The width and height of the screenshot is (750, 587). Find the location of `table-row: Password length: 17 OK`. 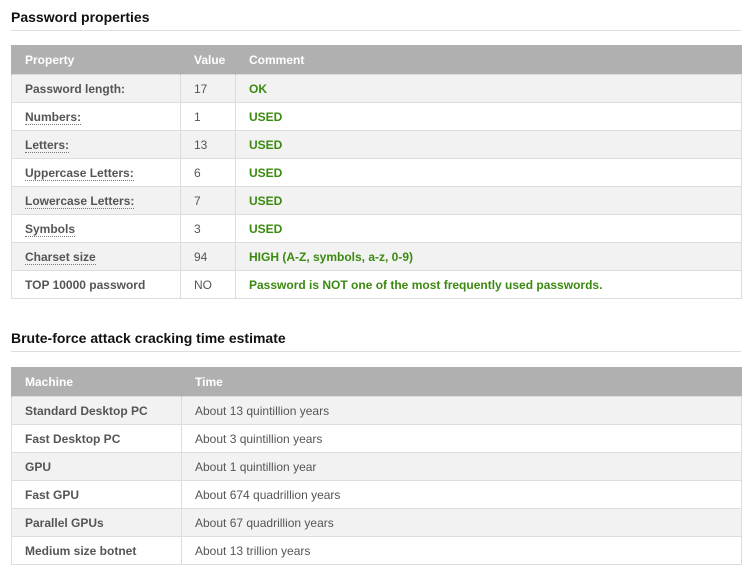

table-row: Password length: 17 OK is located at coordinates (376, 88).